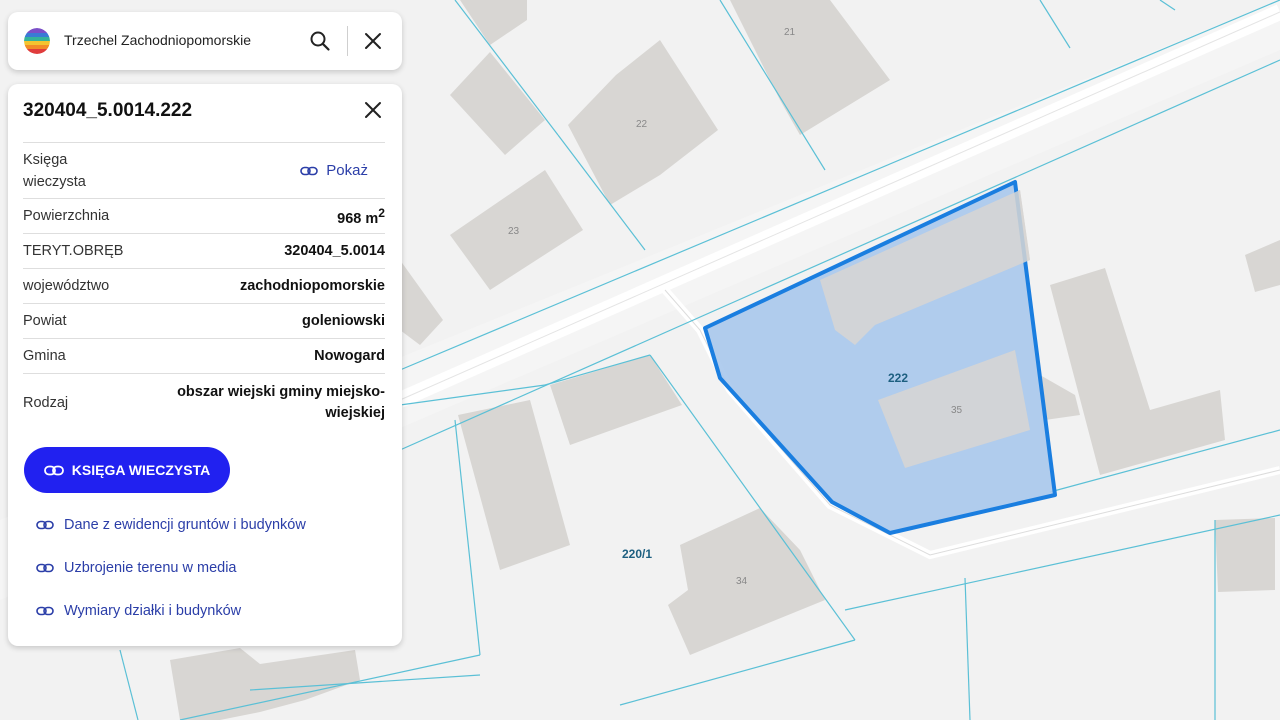 The height and width of the screenshot is (720, 1280). What do you see at coordinates (204, 355) in the screenshot?
I see `row-gmina: Gmina Nowogard` at bounding box center [204, 355].